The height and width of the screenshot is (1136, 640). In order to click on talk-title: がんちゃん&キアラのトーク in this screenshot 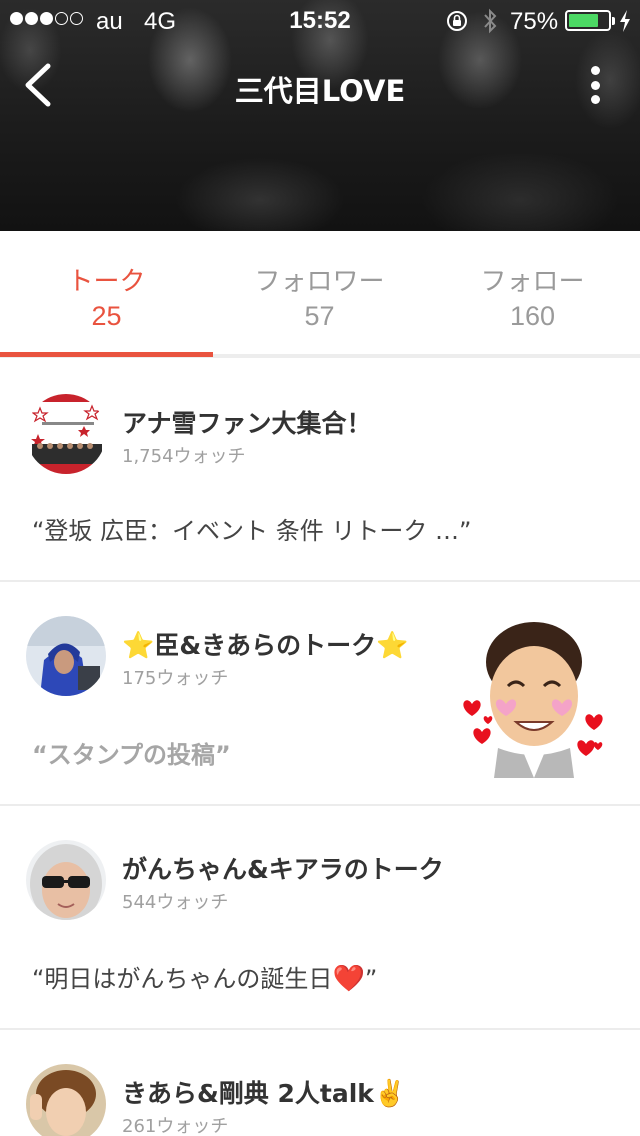, I will do `click(283, 869)`.